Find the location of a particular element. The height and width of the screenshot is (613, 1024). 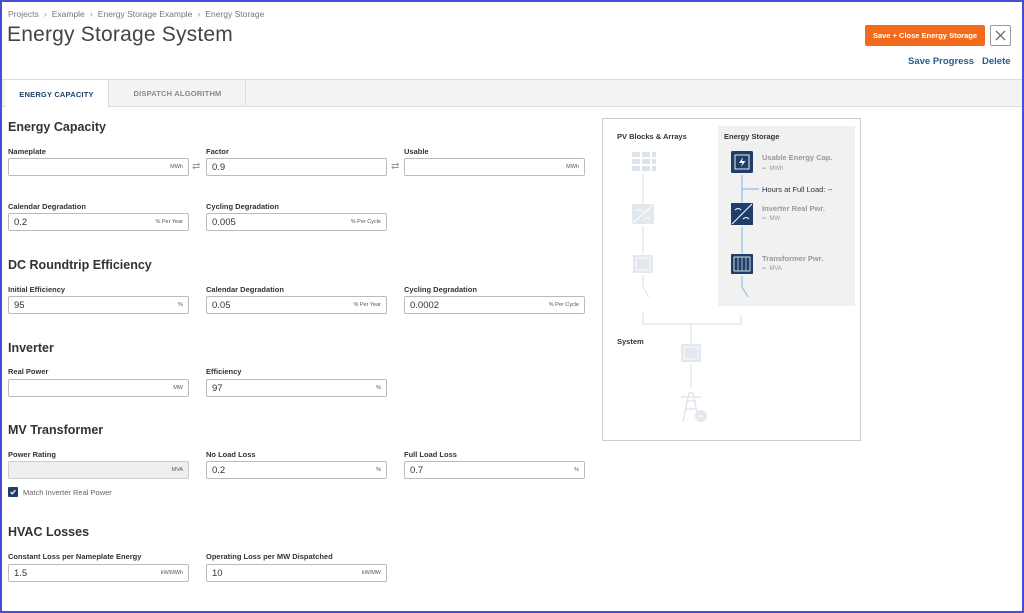

rt-cycling-degradation-unit: % Per Cycle is located at coordinates (563, 305).